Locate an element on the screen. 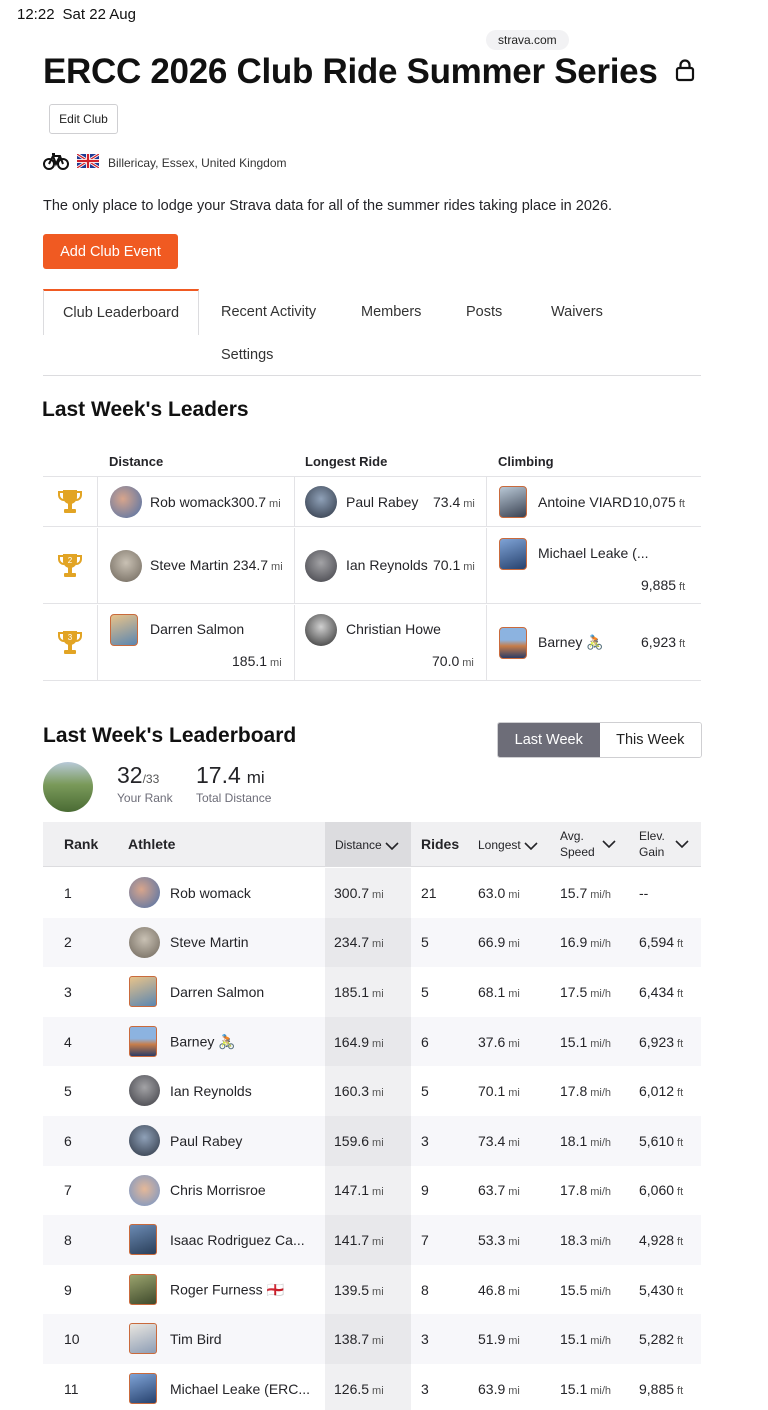 This screenshot has width=768, height=1410. tab-settings: Settings is located at coordinates (247, 355).